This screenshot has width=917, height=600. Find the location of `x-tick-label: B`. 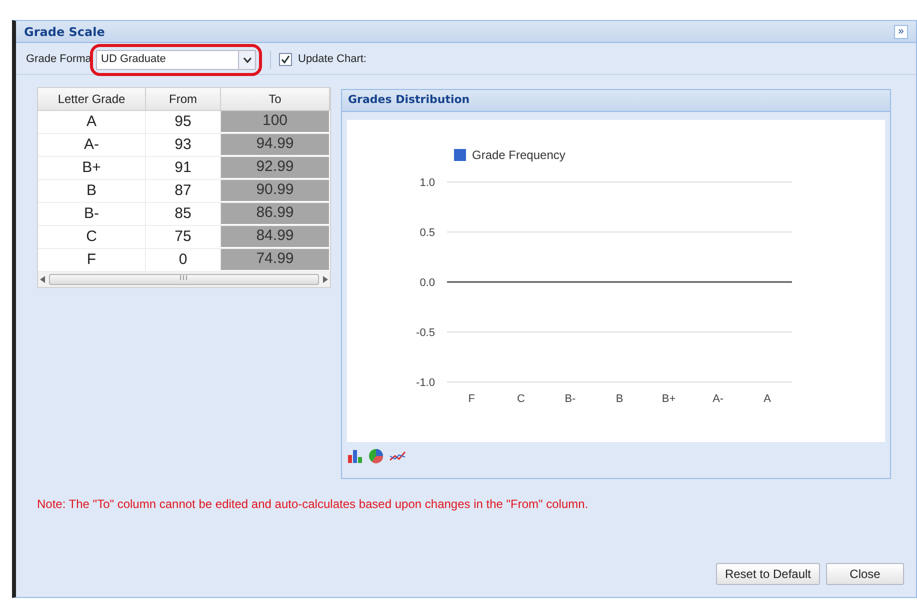

x-tick-label: B is located at coordinates (620, 399).